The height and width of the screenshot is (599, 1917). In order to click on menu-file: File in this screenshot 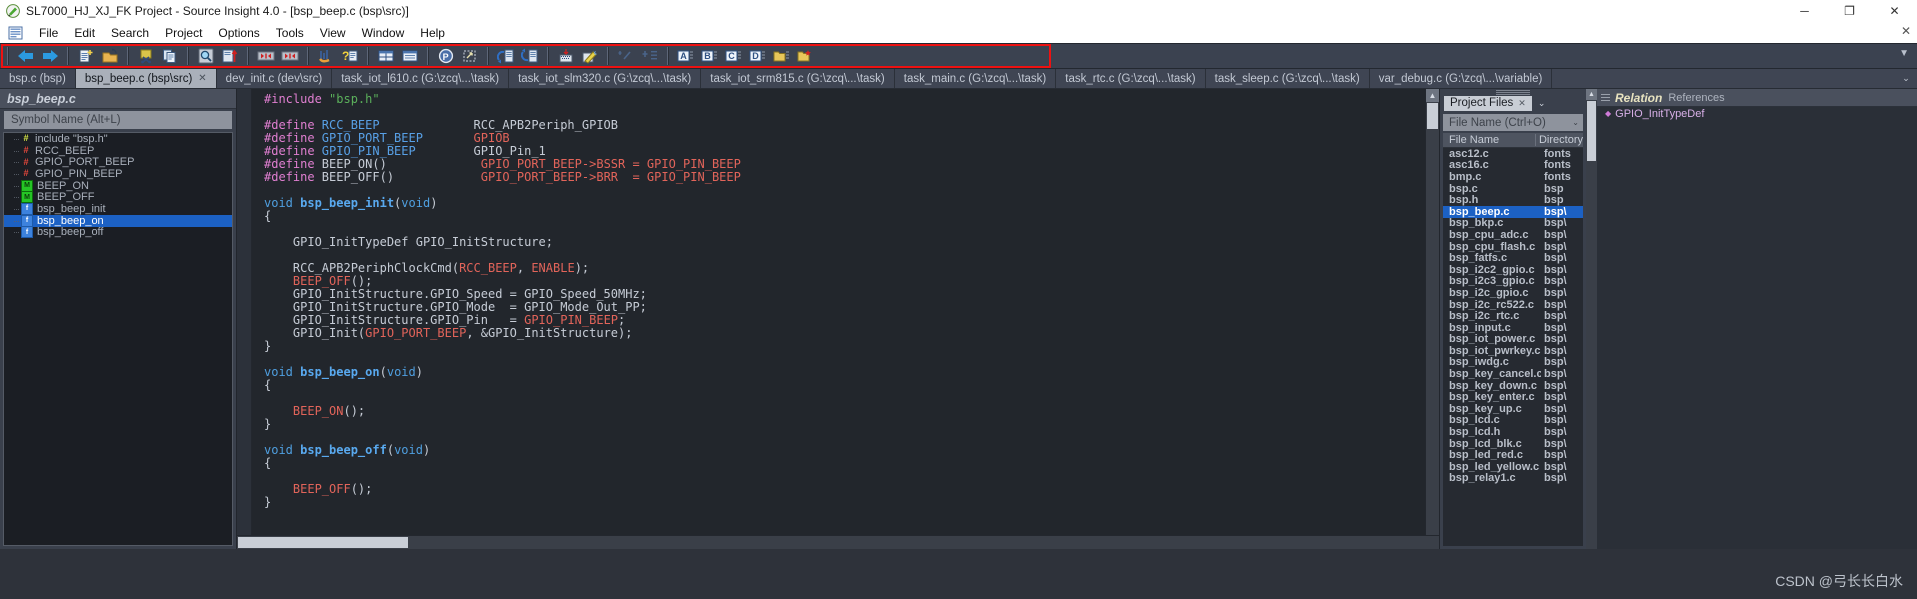, I will do `click(48, 33)`.